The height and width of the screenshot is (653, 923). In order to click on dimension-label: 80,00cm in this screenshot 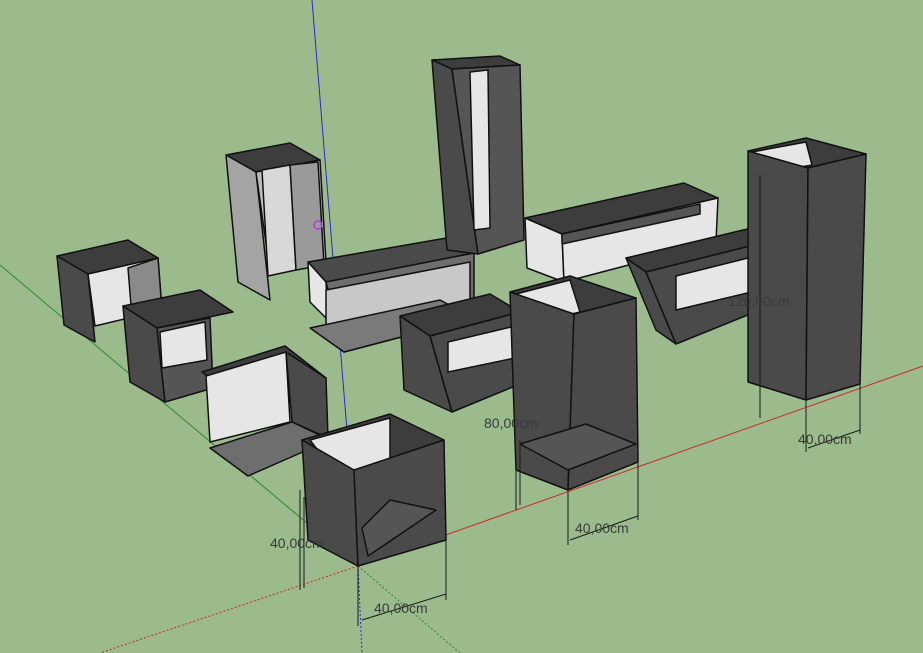, I will do `click(511, 423)`.